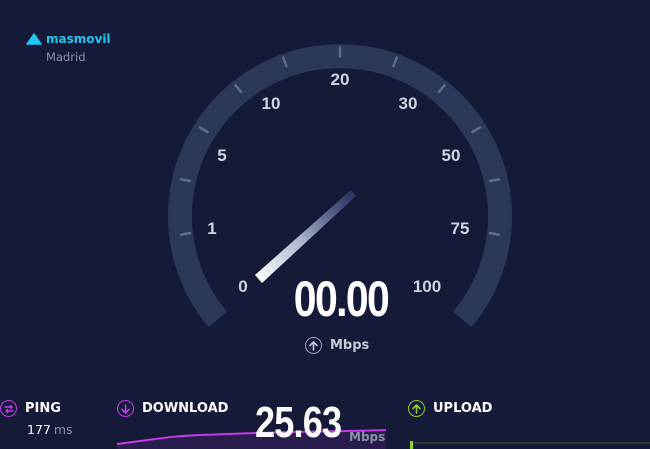  I want to click on upload-label: UPLOAD, so click(463, 408).